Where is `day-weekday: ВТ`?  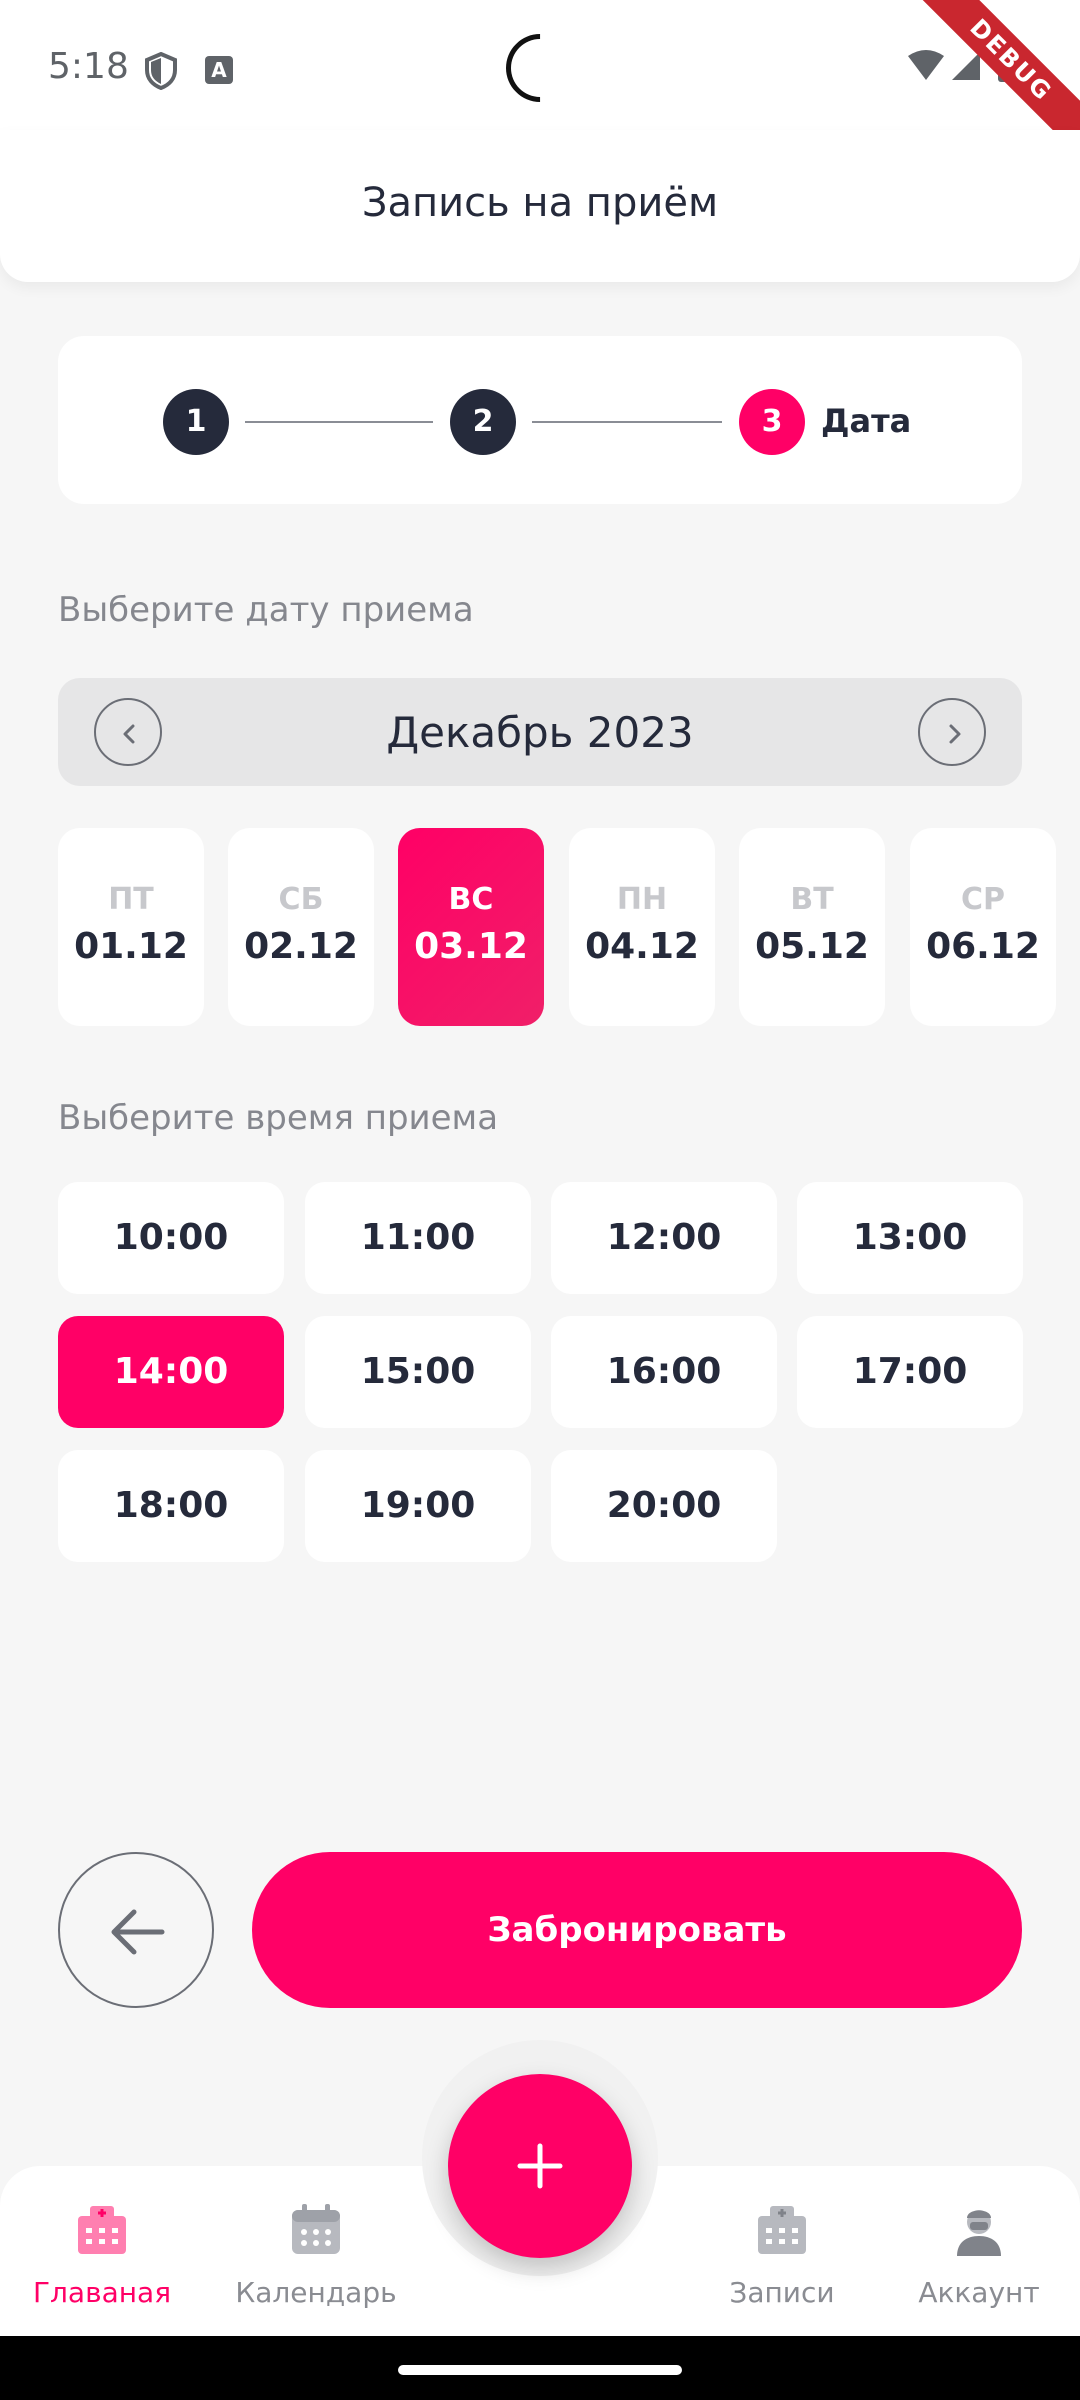 day-weekday: ВТ is located at coordinates (812, 899).